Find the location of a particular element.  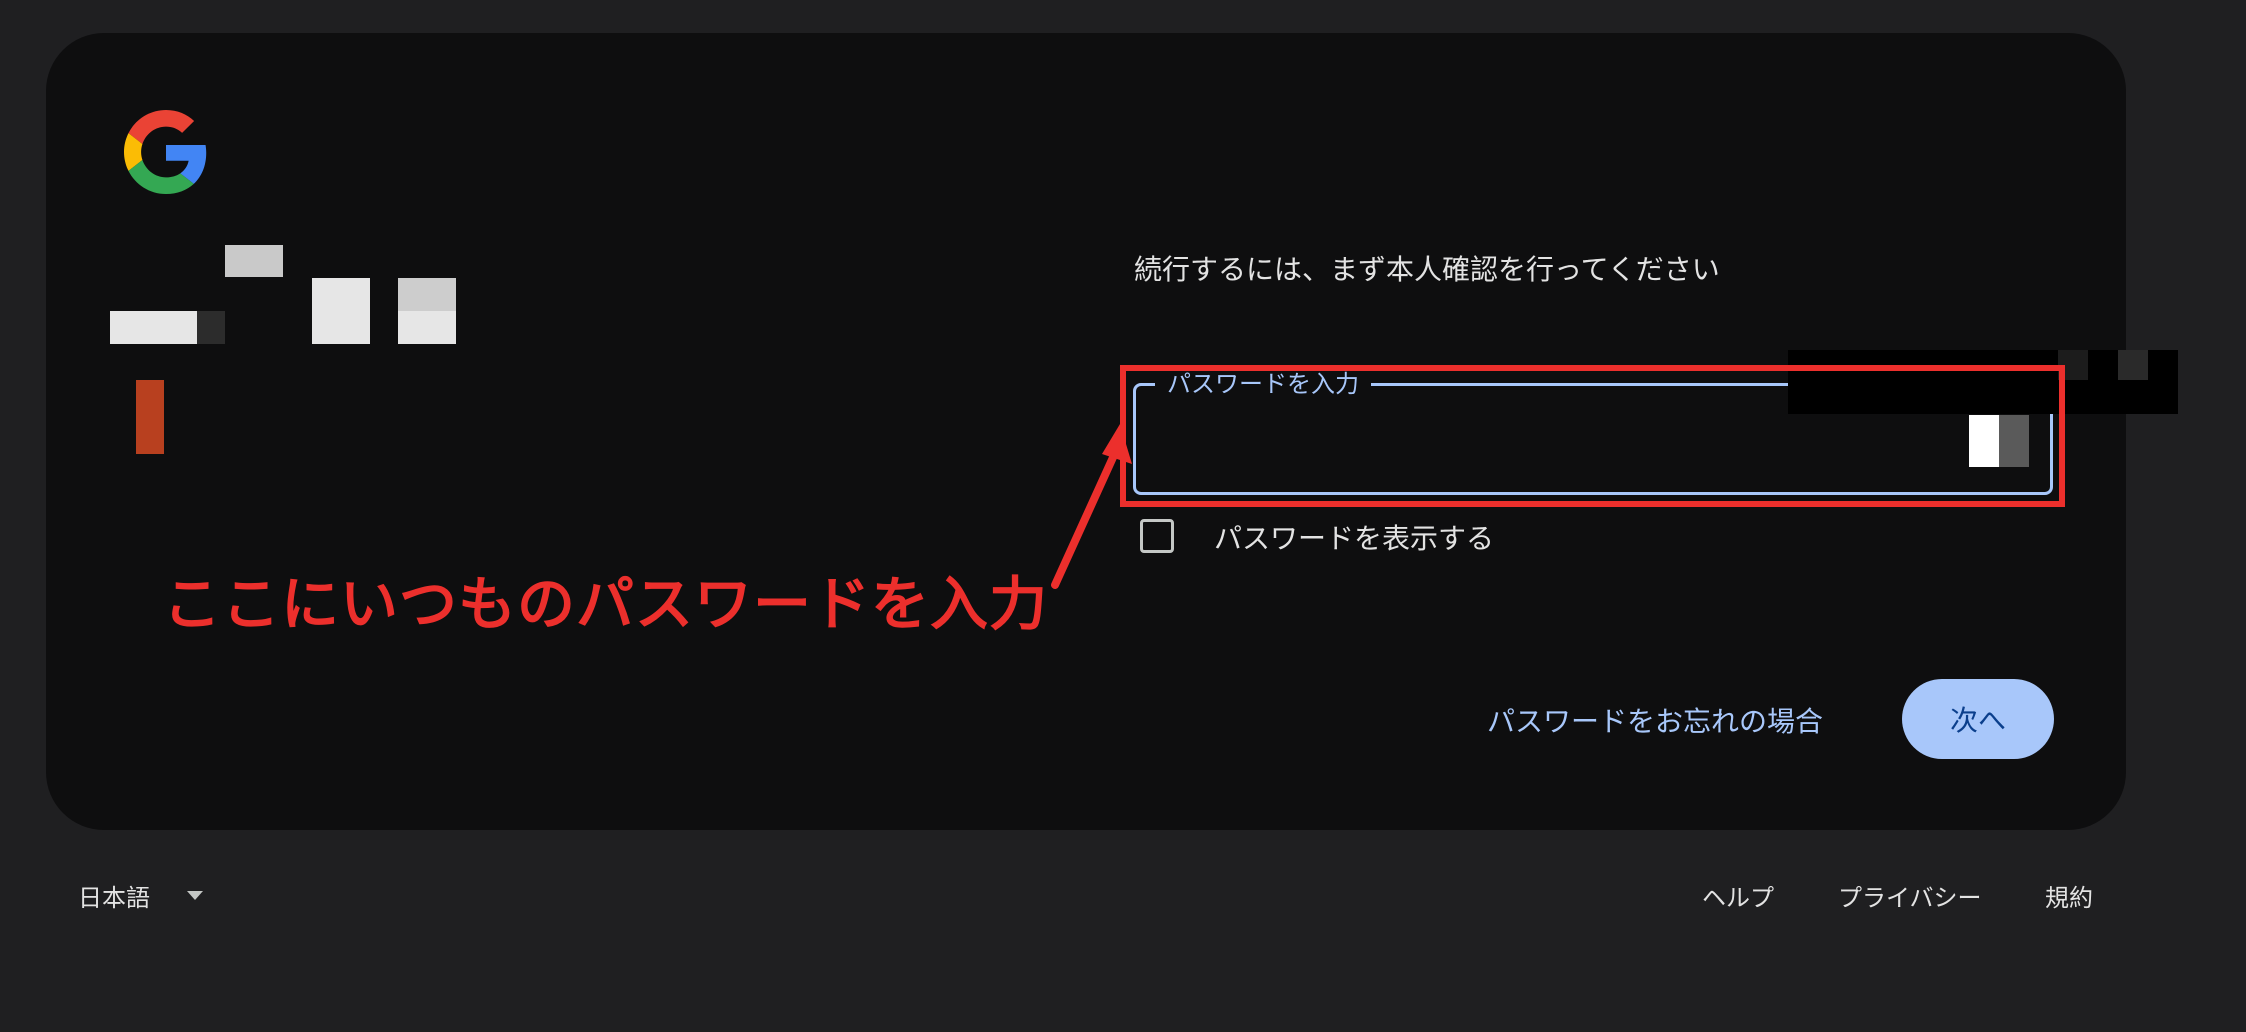

google-logo-icon is located at coordinates (165, 152).